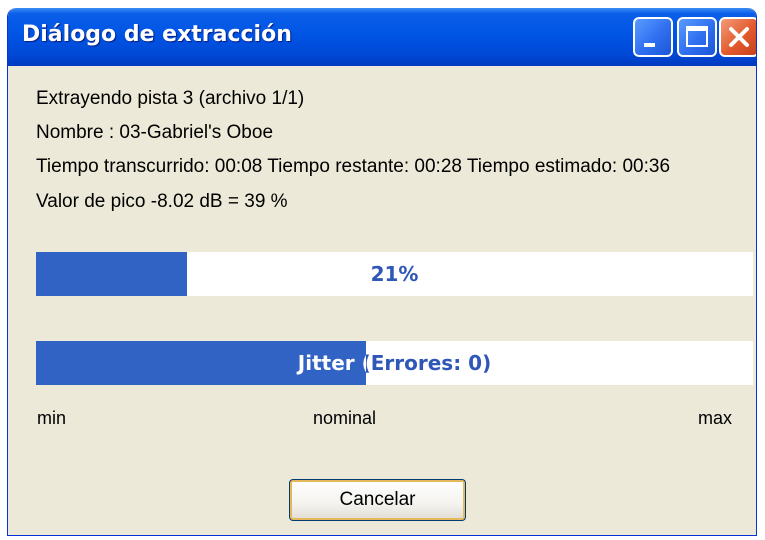 This screenshot has width=765, height=540. I want to click on cancel-button: Cancelar, so click(377, 500).